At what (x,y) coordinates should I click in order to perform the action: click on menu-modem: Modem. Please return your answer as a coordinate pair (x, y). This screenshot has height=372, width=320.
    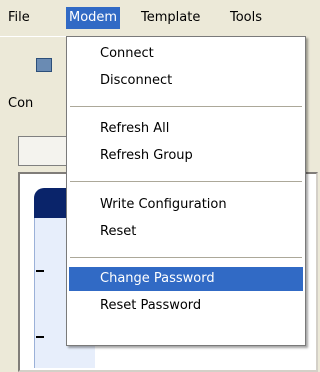
    Looking at the image, I should click on (93, 18).